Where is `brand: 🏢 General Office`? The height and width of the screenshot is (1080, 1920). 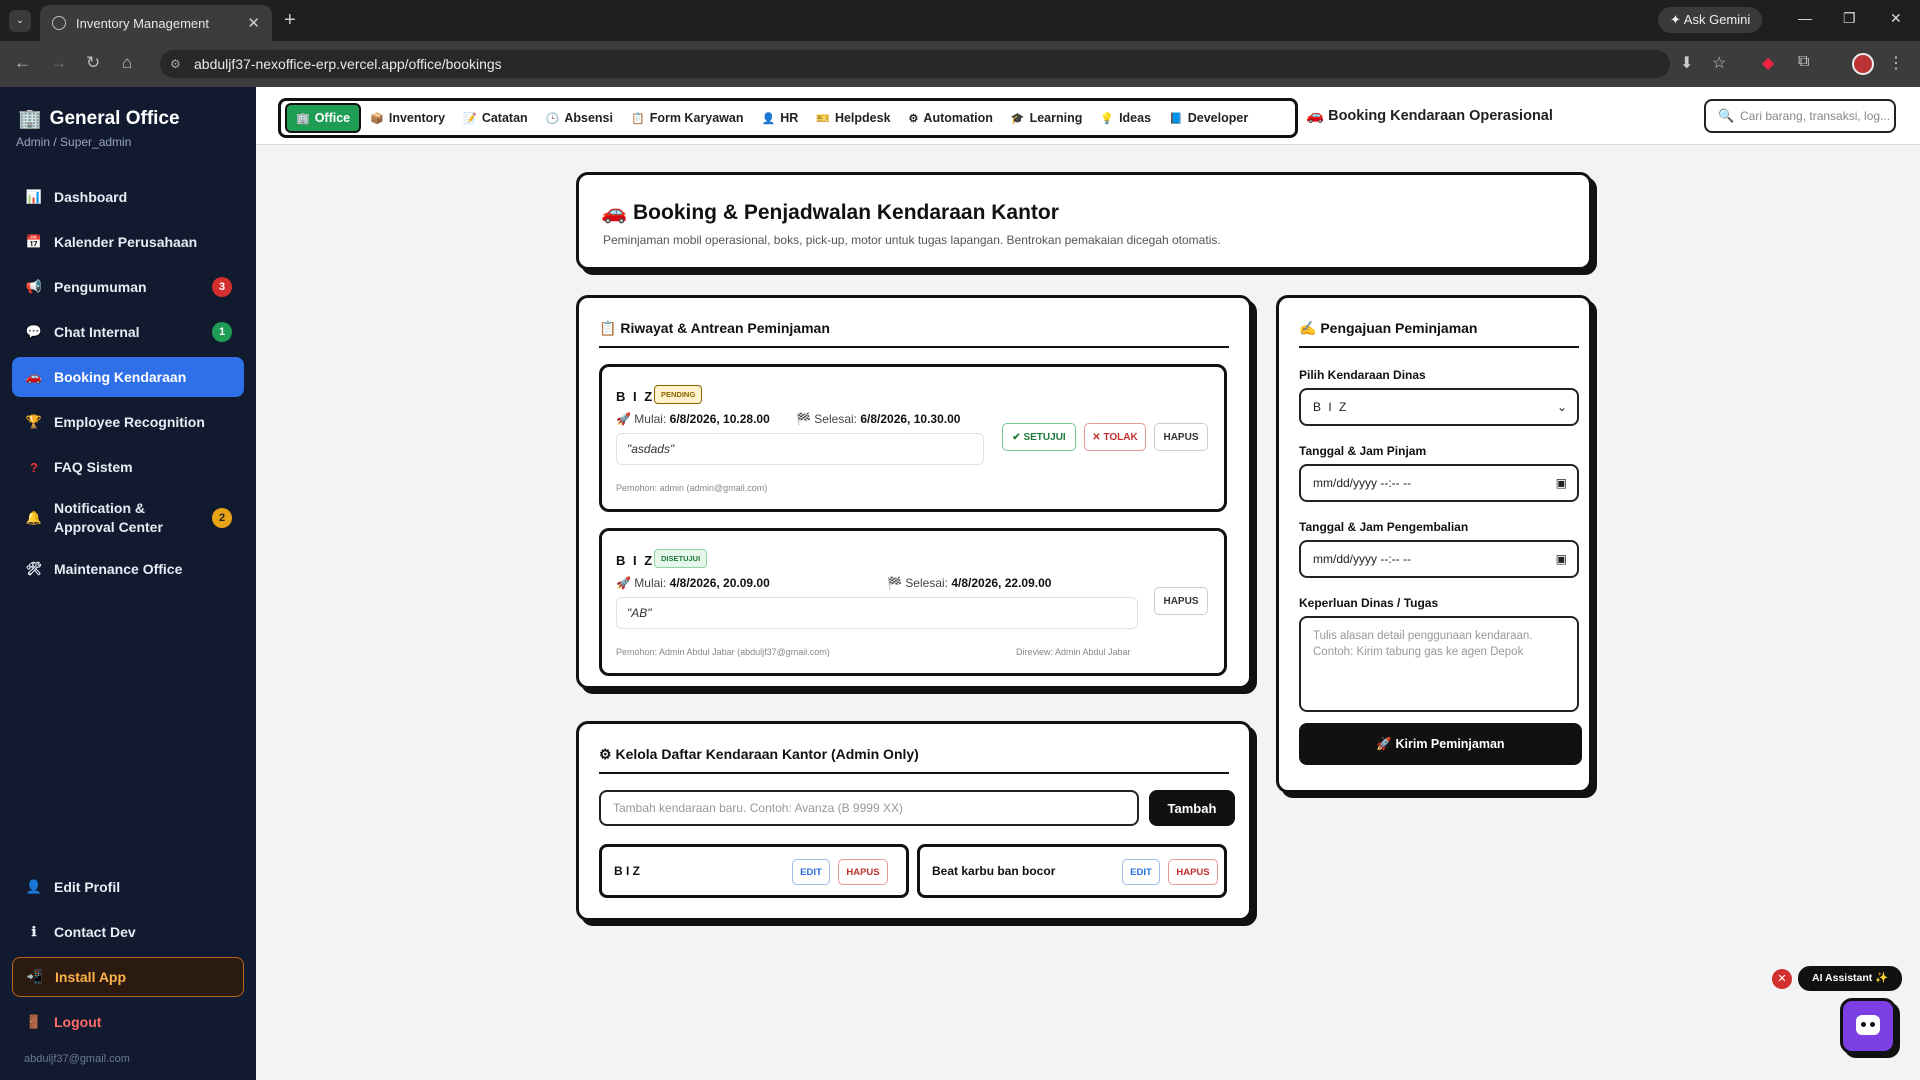 brand: 🏢 General Office is located at coordinates (99, 119).